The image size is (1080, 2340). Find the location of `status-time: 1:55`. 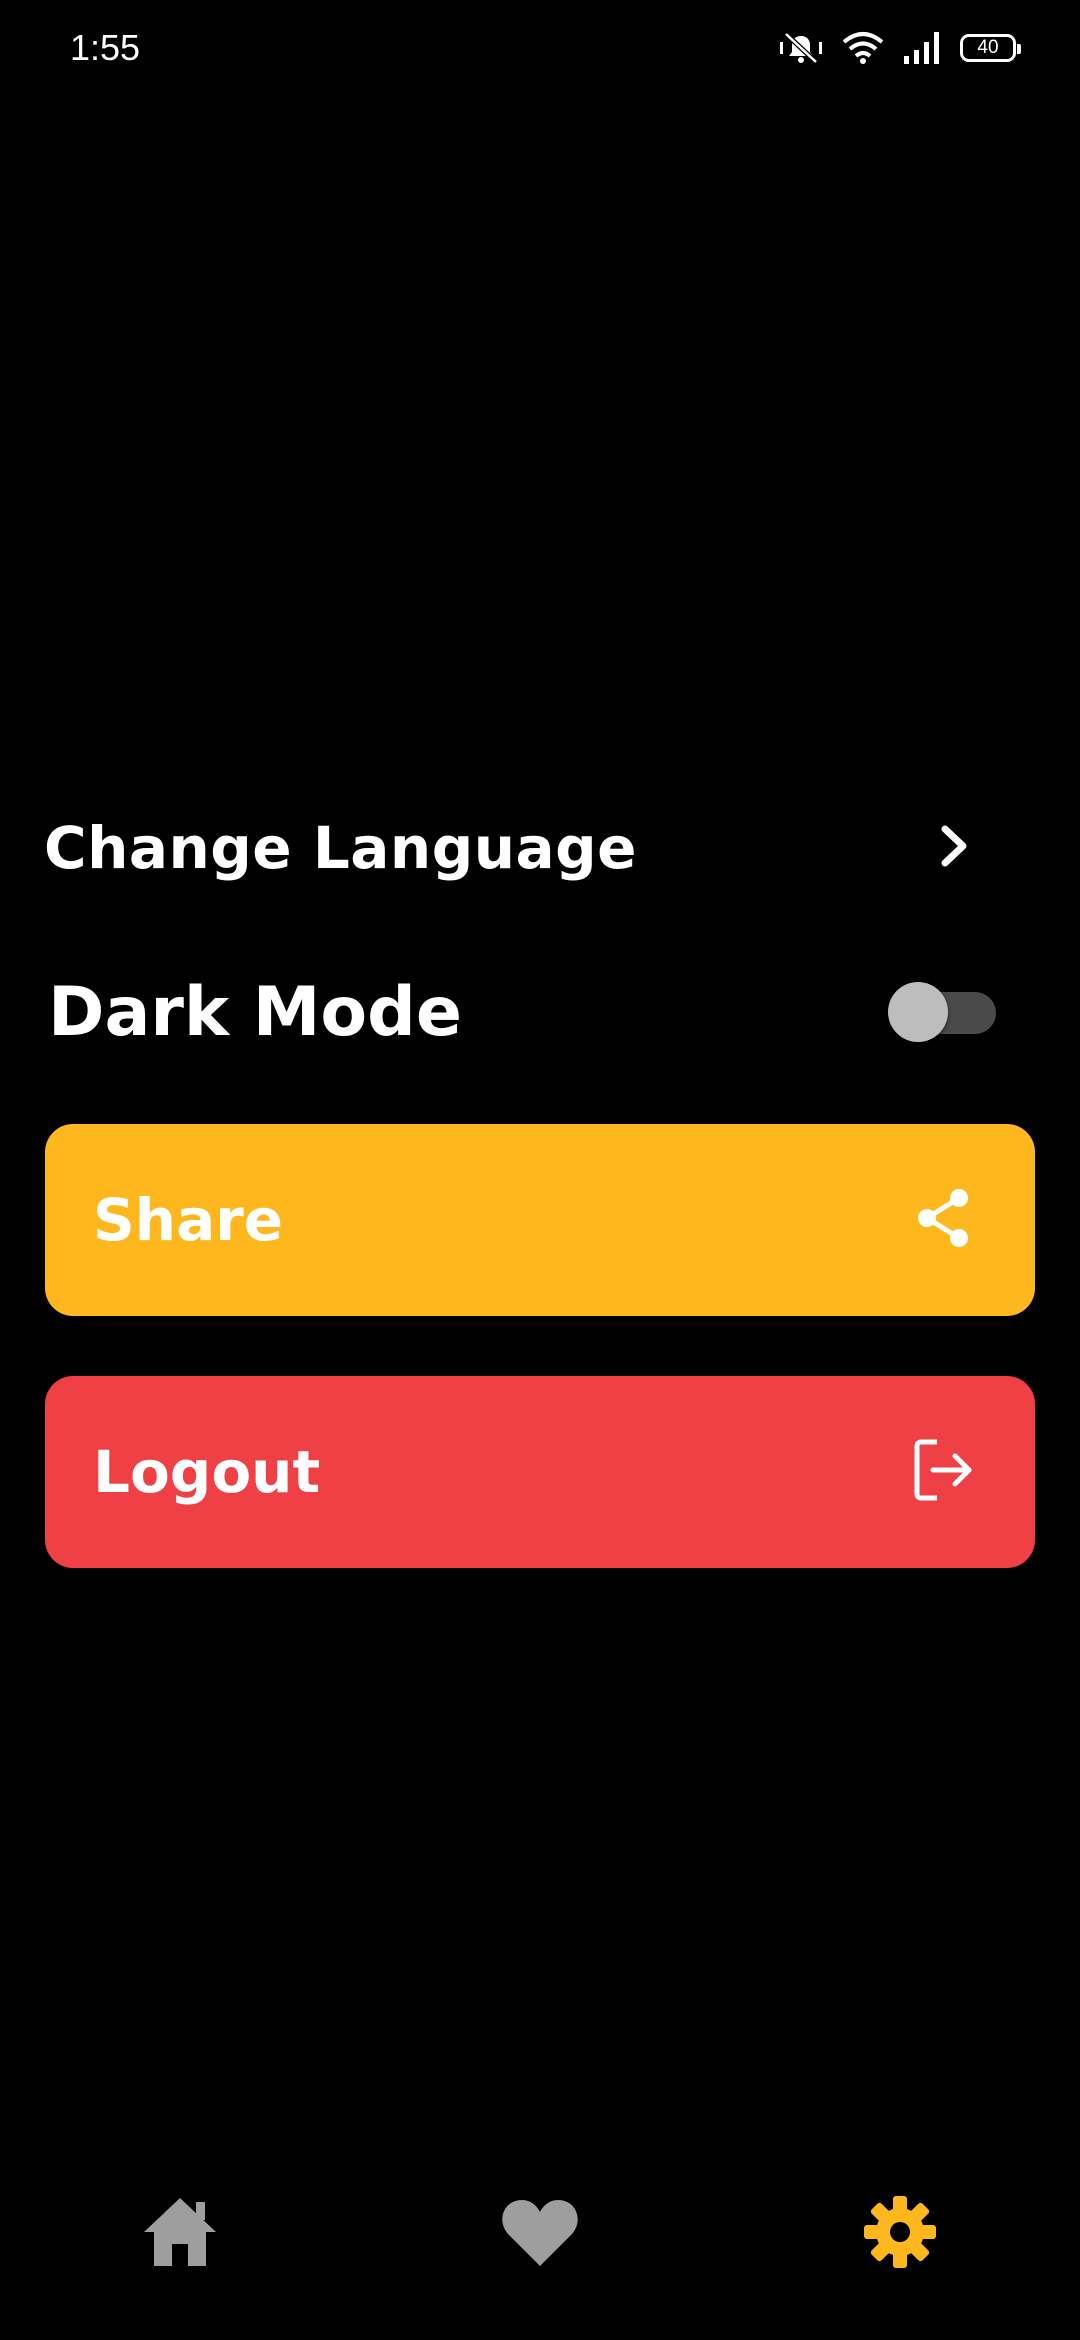

status-time: 1:55 is located at coordinates (105, 47).